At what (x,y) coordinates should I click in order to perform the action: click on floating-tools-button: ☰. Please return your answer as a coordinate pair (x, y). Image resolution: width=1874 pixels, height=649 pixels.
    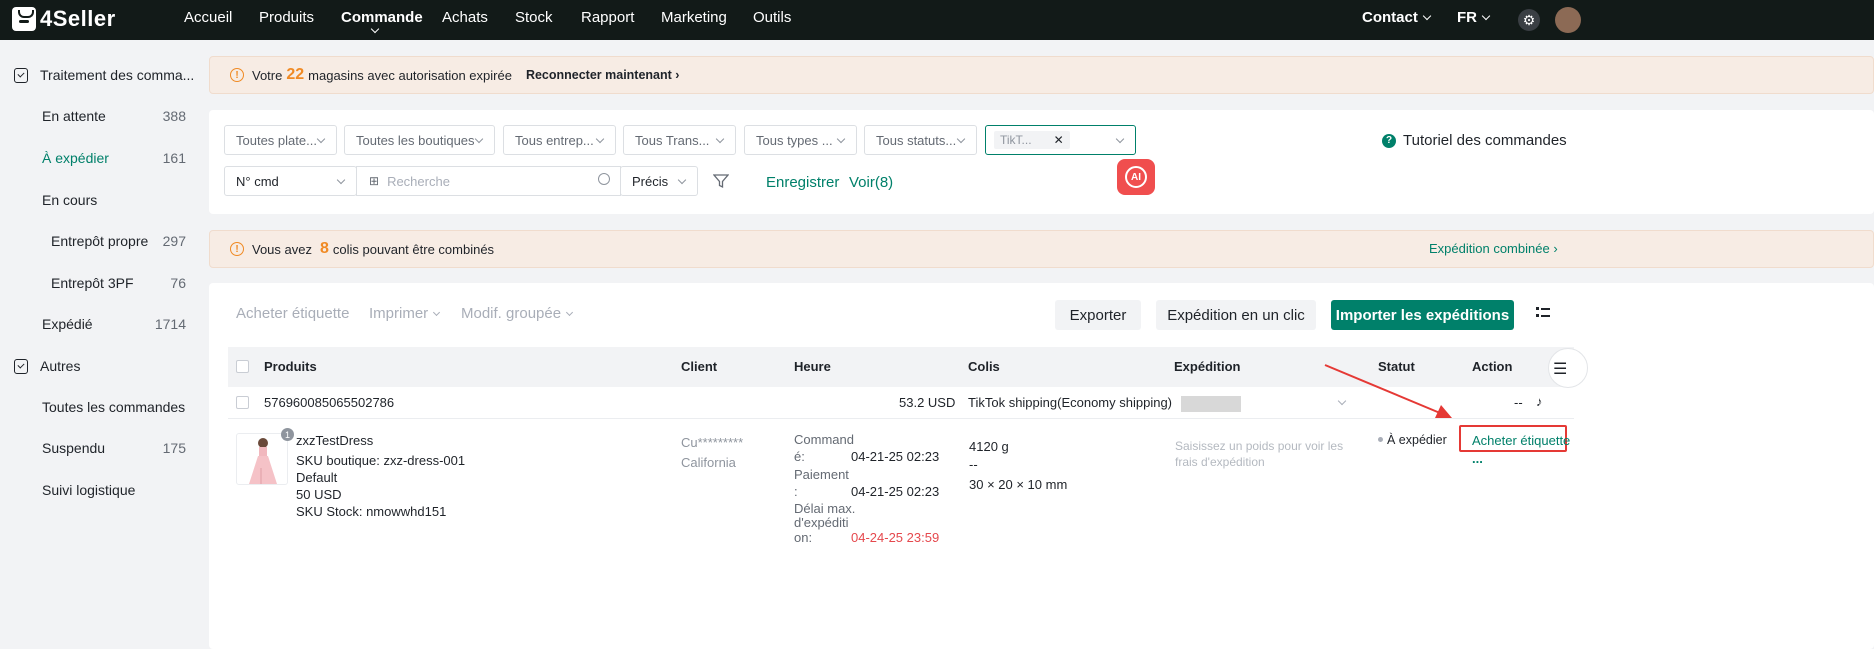
    Looking at the image, I should click on (1568, 368).